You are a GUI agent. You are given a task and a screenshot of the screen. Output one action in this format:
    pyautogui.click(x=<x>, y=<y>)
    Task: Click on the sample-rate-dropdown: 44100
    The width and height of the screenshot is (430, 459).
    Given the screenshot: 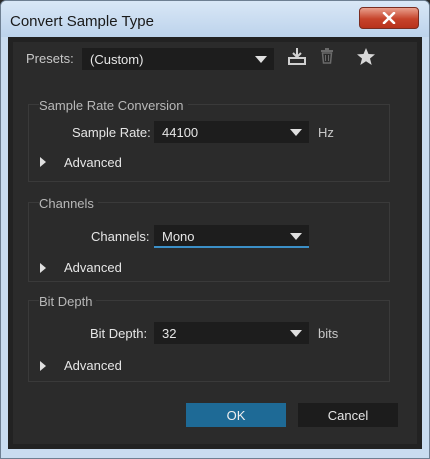 What is the action you would take?
    pyautogui.click(x=231, y=132)
    